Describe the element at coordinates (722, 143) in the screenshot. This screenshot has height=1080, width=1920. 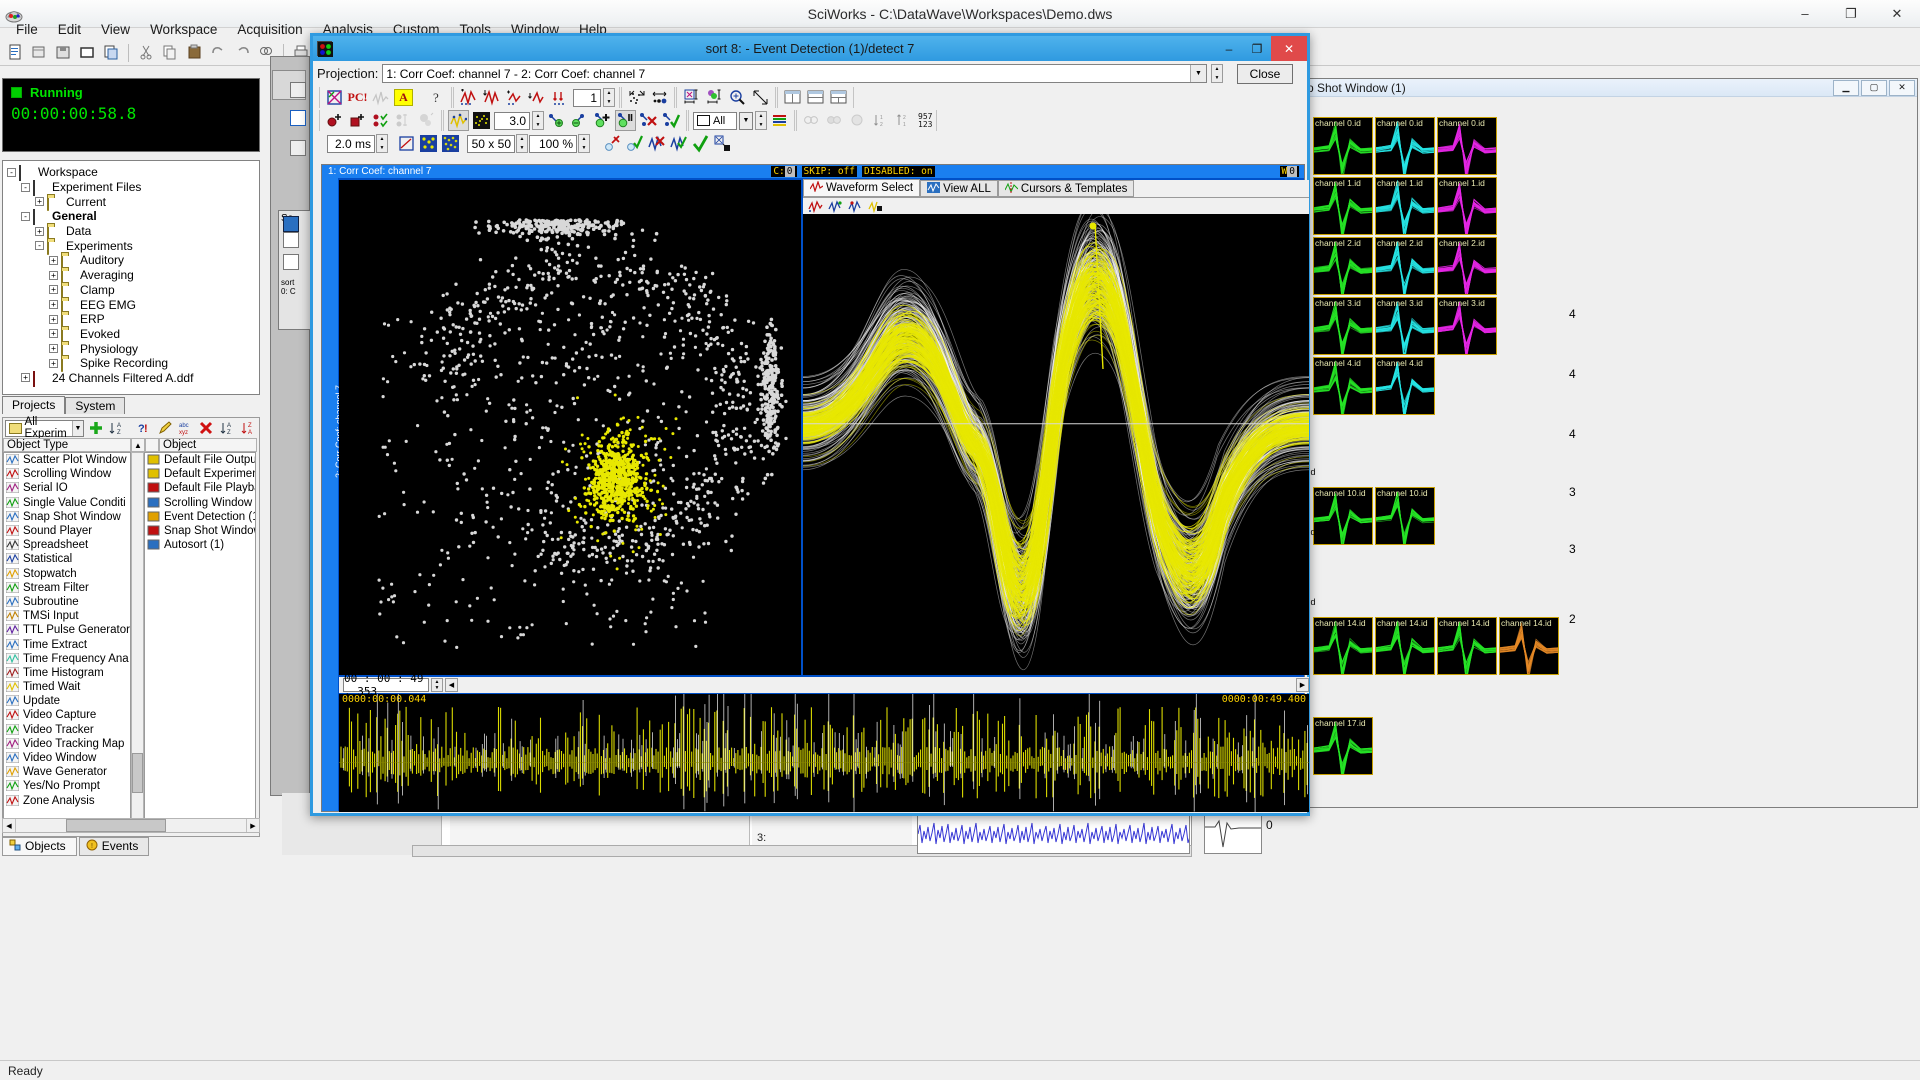
I see `export-icon` at that location.